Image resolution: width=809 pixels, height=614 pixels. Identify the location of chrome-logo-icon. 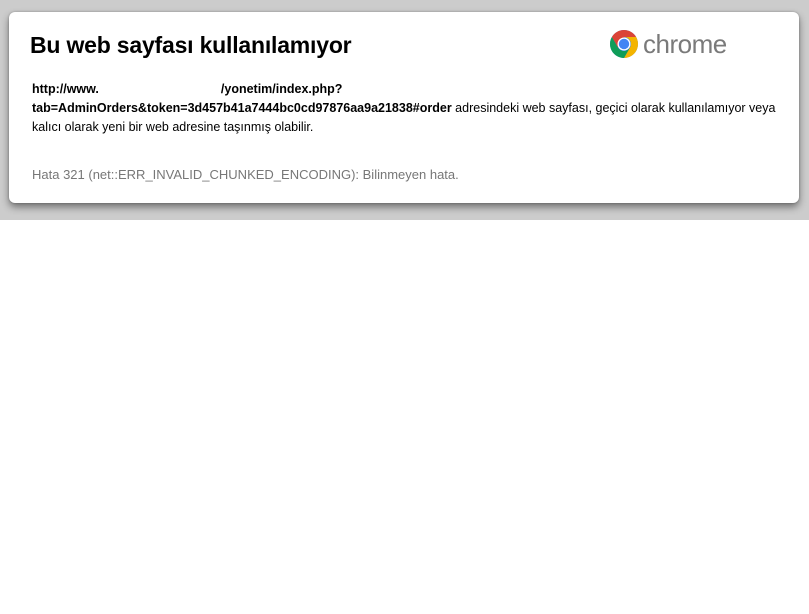
(624, 44).